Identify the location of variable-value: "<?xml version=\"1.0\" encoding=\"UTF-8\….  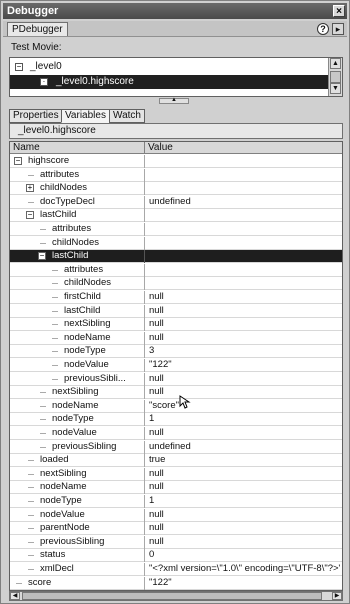
(243, 569).